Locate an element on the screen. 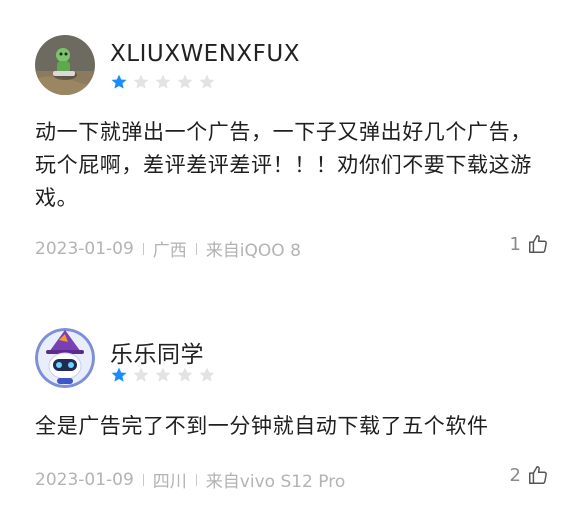 Image resolution: width=579 pixels, height=528 pixels. review-location: 广西 is located at coordinates (169, 251).